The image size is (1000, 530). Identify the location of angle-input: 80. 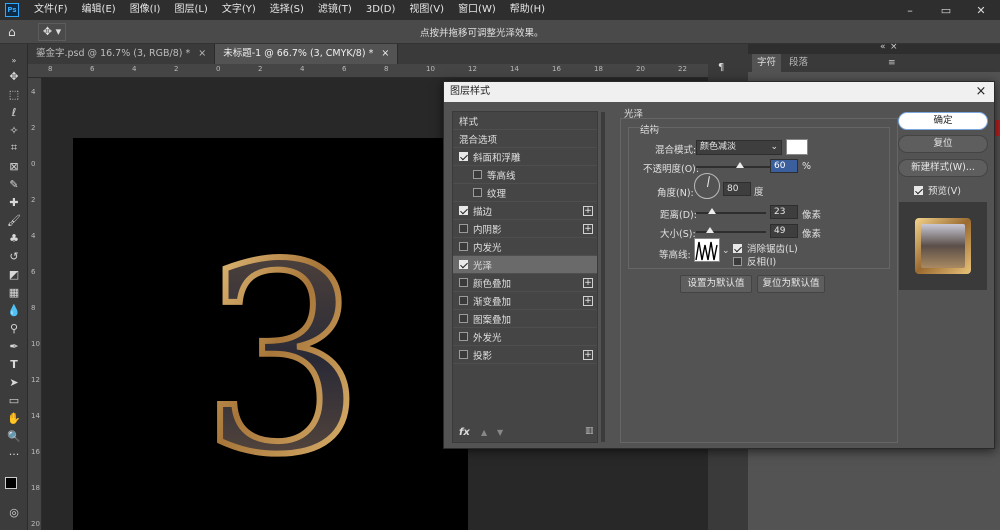
(737, 189).